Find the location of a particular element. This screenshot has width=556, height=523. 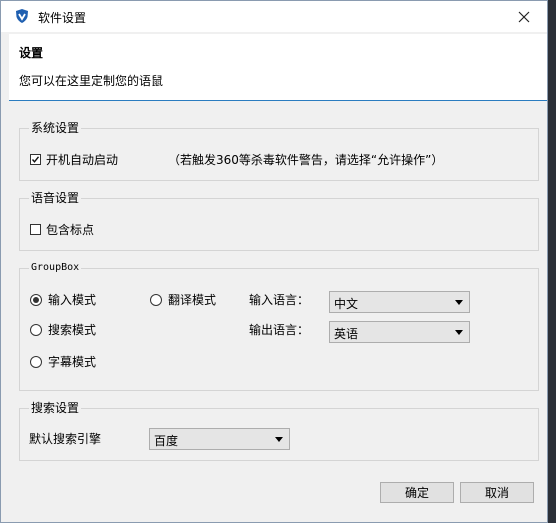

search-engine-value: 百度 is located at coordinates (166, 441).